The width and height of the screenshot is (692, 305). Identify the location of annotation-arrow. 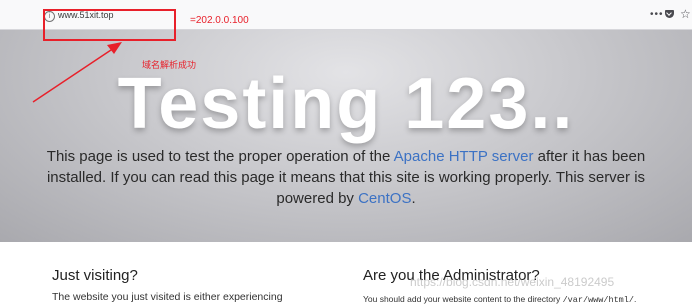
(77, 72).